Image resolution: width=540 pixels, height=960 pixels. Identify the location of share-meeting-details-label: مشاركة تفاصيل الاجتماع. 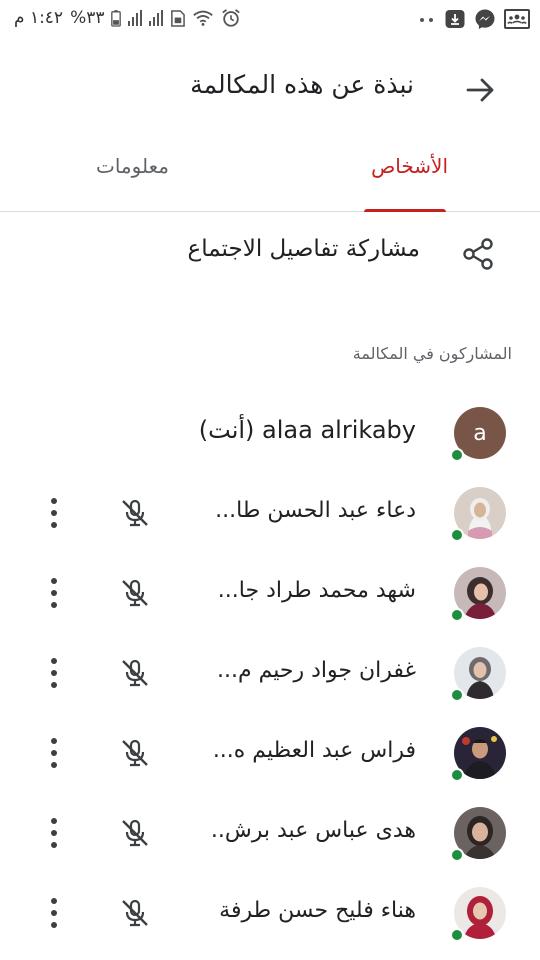
(303, 249).